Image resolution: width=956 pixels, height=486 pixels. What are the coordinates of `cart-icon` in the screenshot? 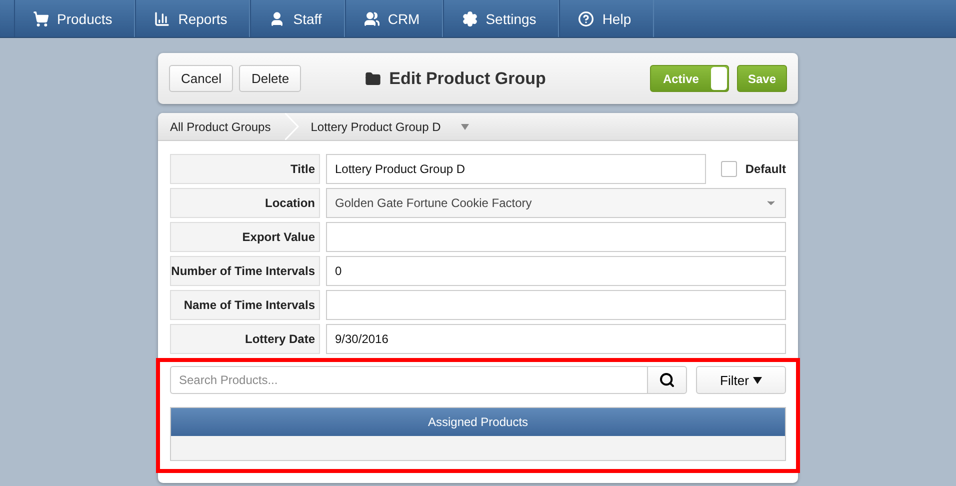 It's located at (41, 18).